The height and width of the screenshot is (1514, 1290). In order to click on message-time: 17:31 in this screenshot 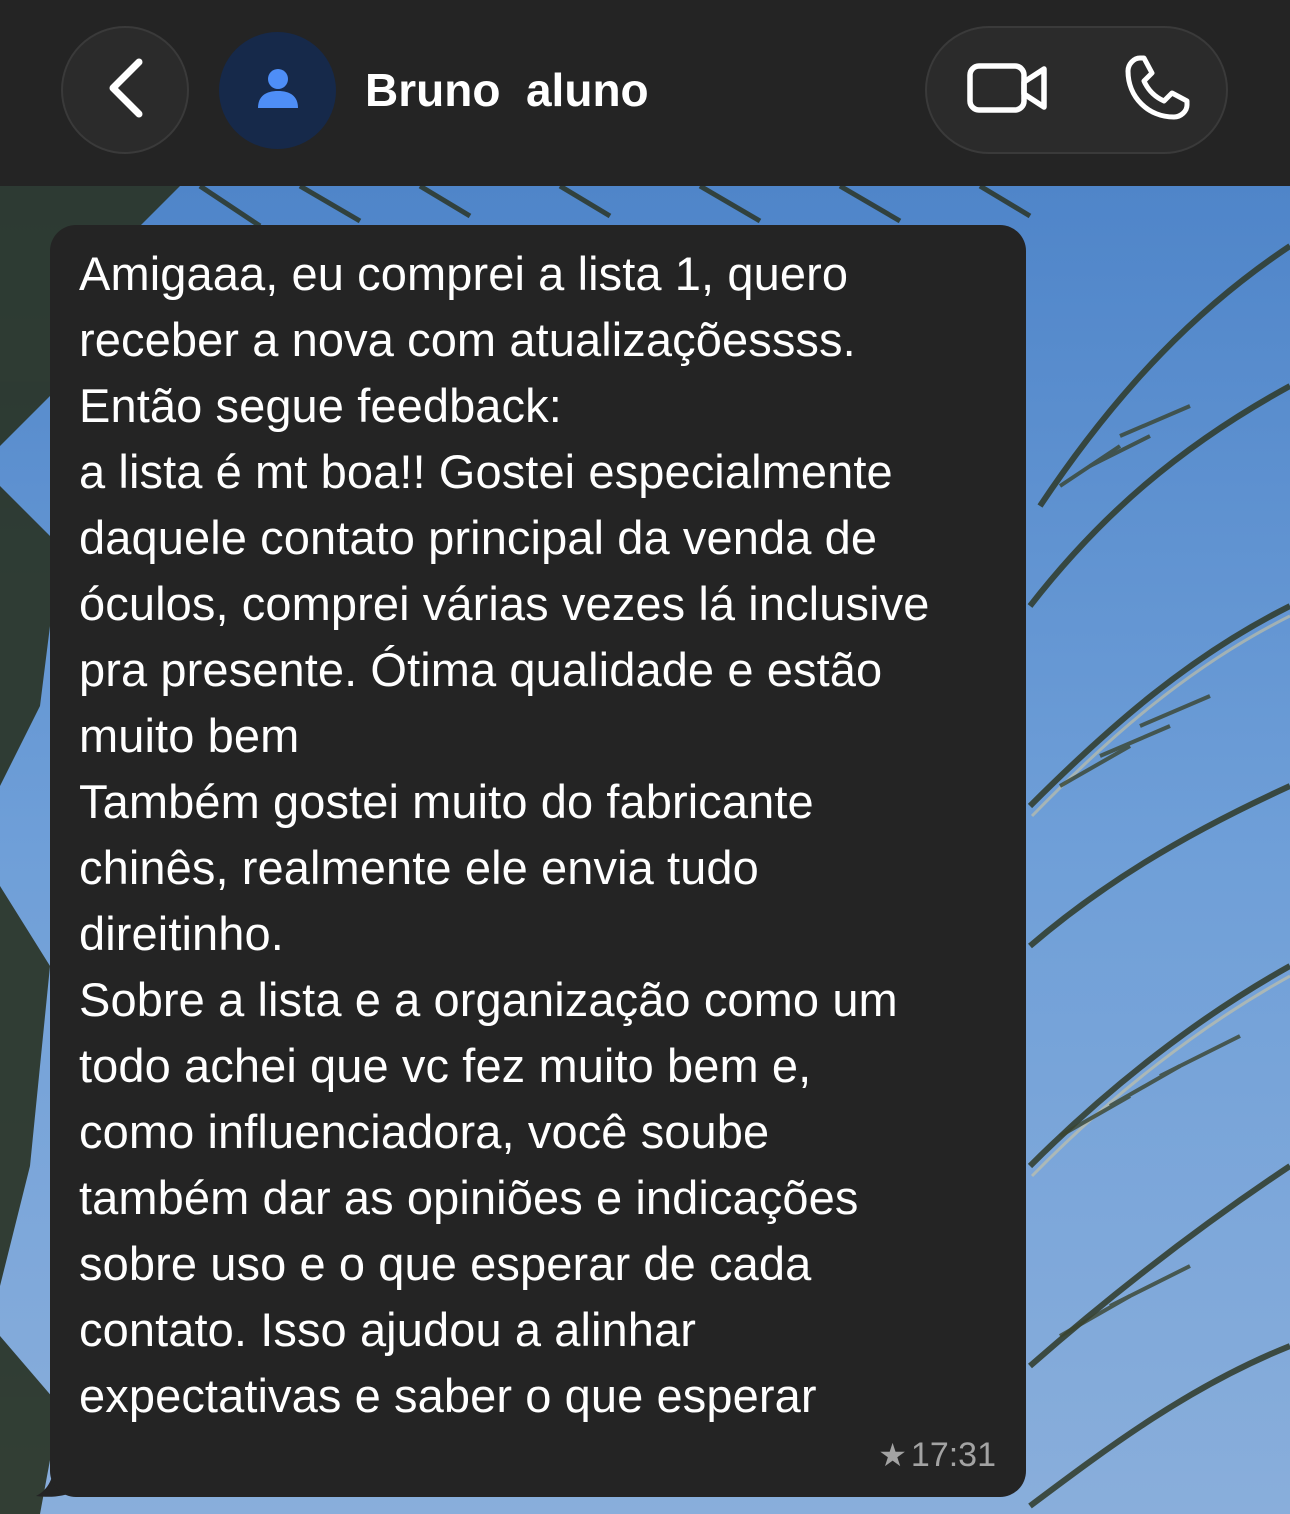, I will do `click(953, 1455)`.